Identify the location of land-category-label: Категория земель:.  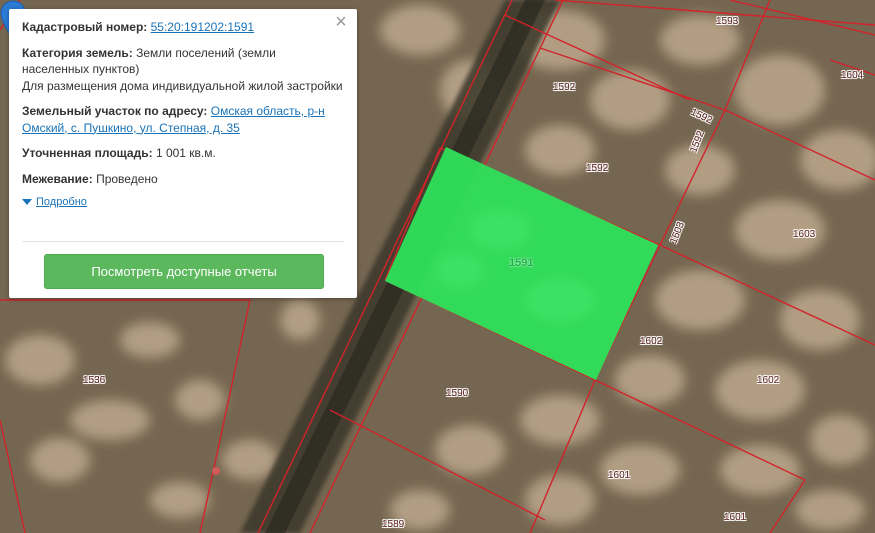
(77, 52).